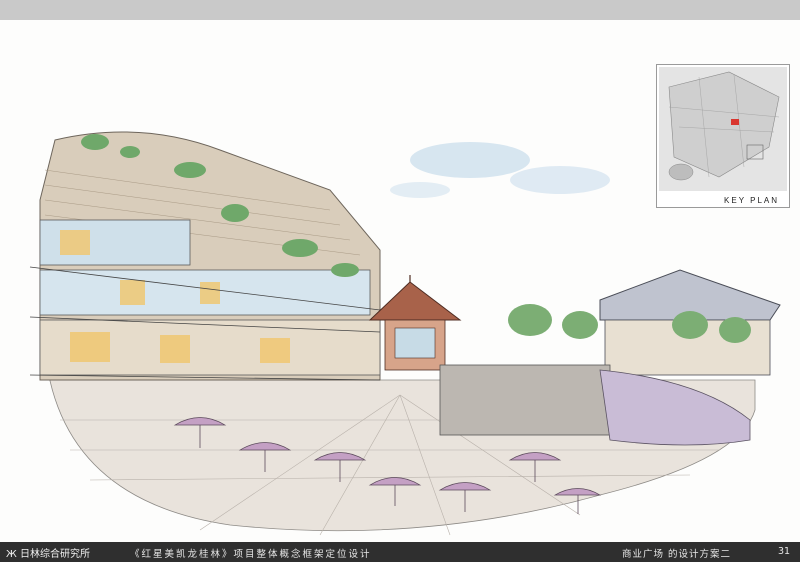 This screenshot has height=562, width=800. Describe the element at coordinates (723, 129) in the screenshot. I see `key-plan-map` at that location.